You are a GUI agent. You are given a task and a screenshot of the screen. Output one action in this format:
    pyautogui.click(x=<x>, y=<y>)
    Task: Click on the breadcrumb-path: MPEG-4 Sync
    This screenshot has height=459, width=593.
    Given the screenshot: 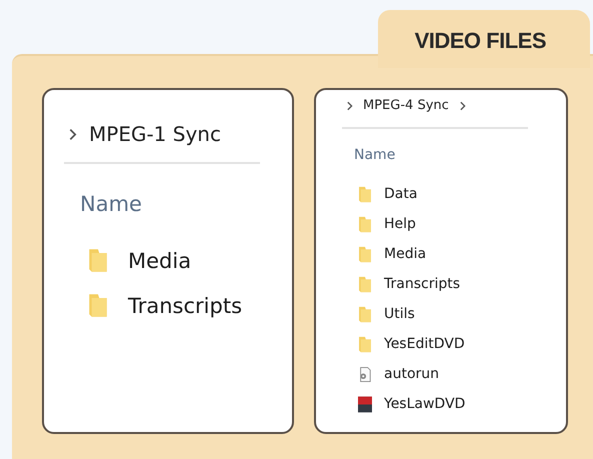 What is the action you would take?
    pyautogui.click(x=406, y=105)
    